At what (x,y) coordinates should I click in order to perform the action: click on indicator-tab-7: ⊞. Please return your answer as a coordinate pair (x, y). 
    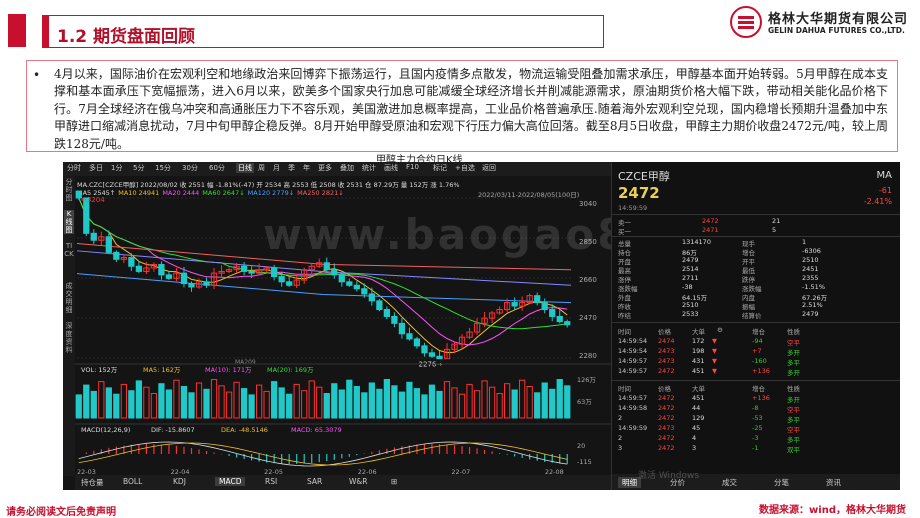
    Looking at the image, I should click on (394, 481).